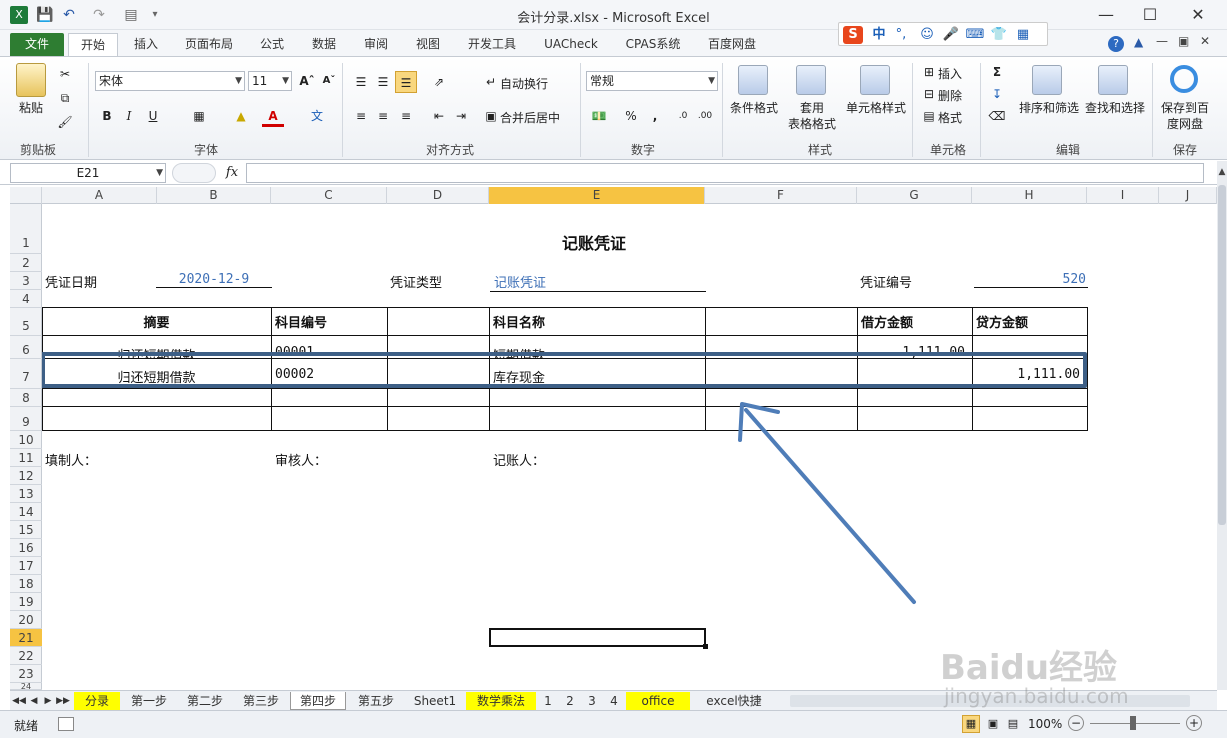 Image resolution: width=1227 pixels, height=738 pixels. I want to click on tab-file: 文件, so click(37, 44).